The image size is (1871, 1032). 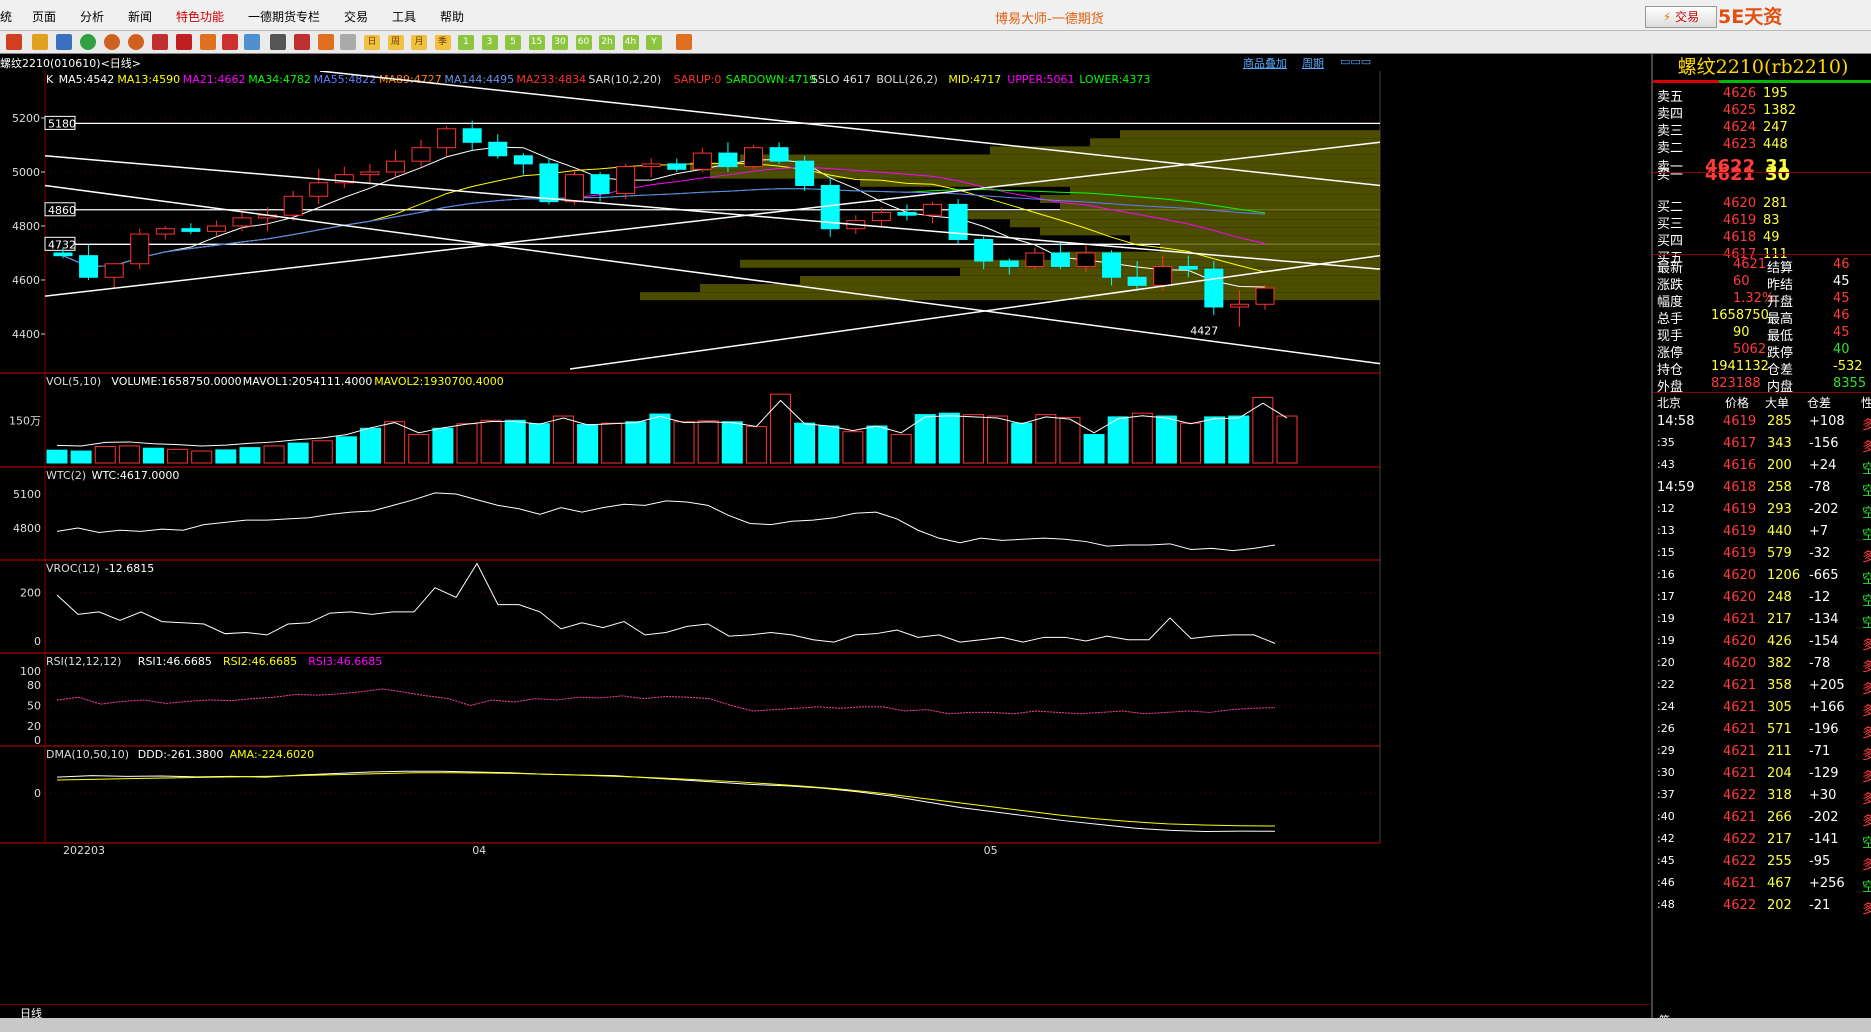 What do you see at coordinates (1313, 63) in the screenshot?
I see `period-link: 周期` at bounding box center [1313, 63].